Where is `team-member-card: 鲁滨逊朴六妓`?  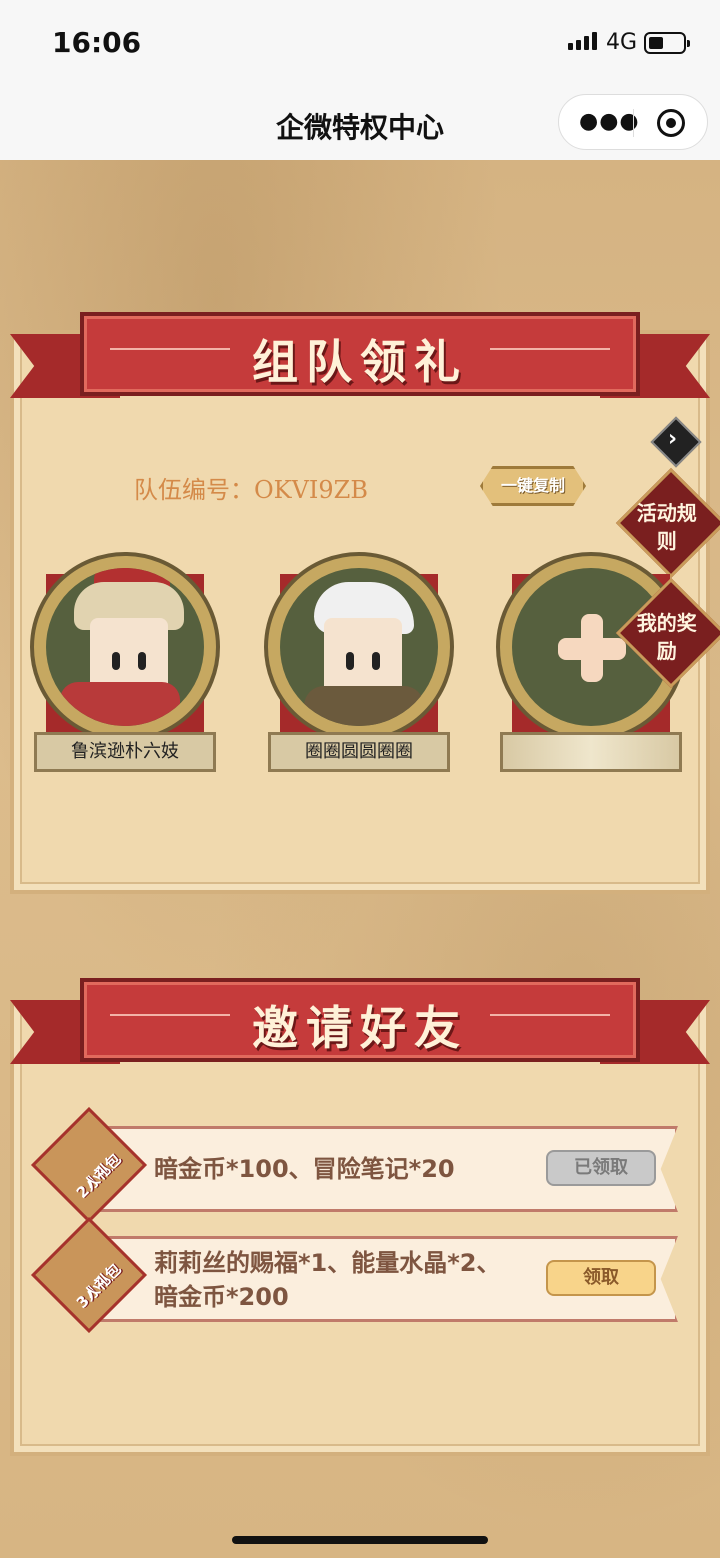
team-member-card: 鲁滨逊朴六妓 is located at coordinates (125, 664).